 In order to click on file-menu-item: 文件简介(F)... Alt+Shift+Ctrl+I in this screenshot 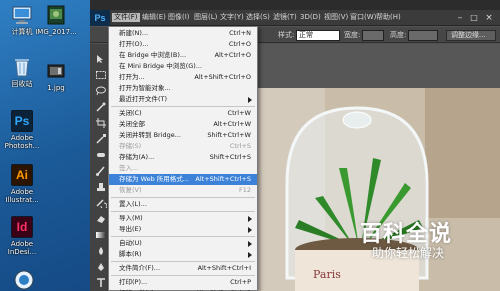, I will do `click(183, 268)`.